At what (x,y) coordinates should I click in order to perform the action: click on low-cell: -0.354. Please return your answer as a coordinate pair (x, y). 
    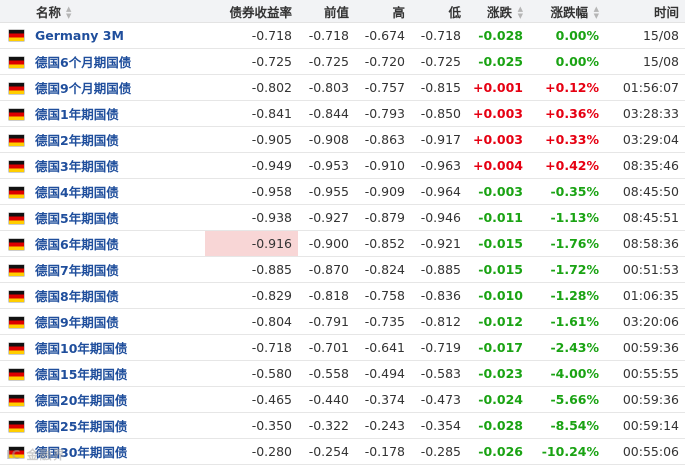
    Looking at the image, I should click on (439, 425).